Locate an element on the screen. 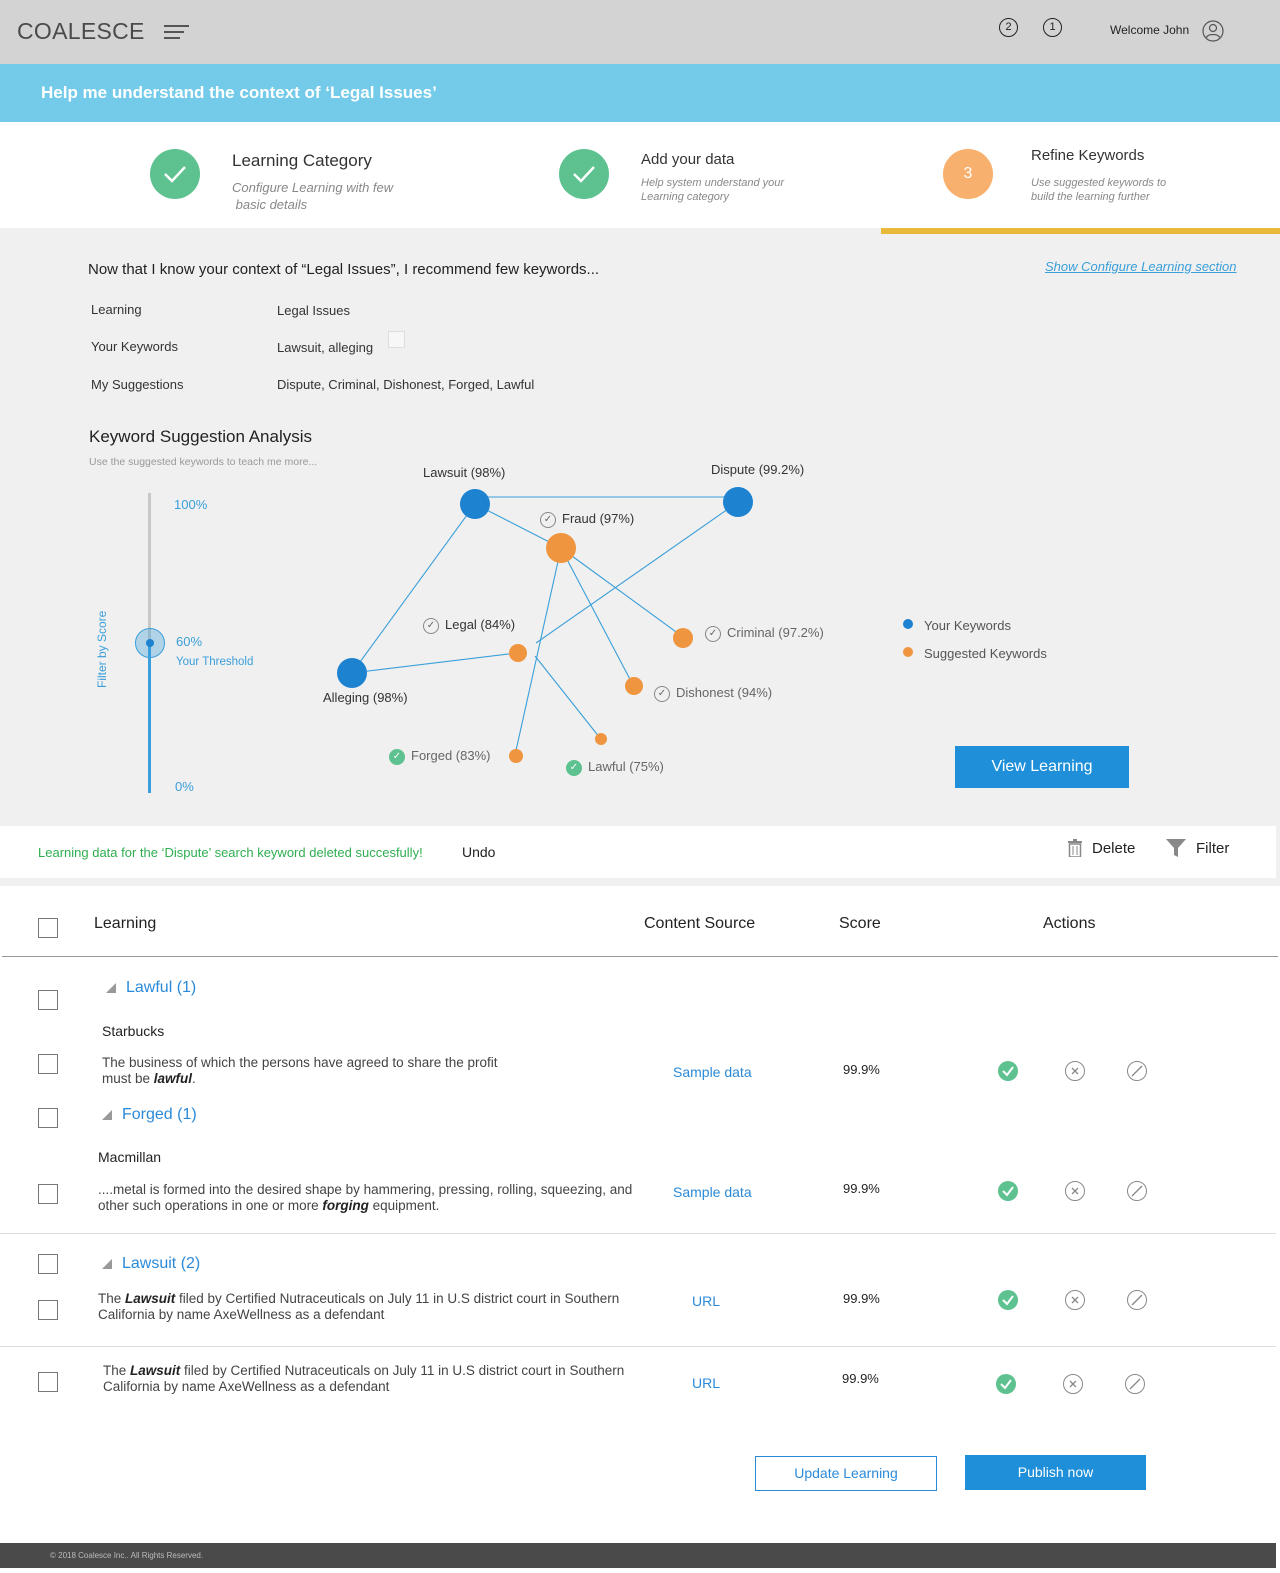 The image size is (1280, 1573). group-toggle-lawsuit: Lawsuit (2) is located at coordinates (151, 1264).